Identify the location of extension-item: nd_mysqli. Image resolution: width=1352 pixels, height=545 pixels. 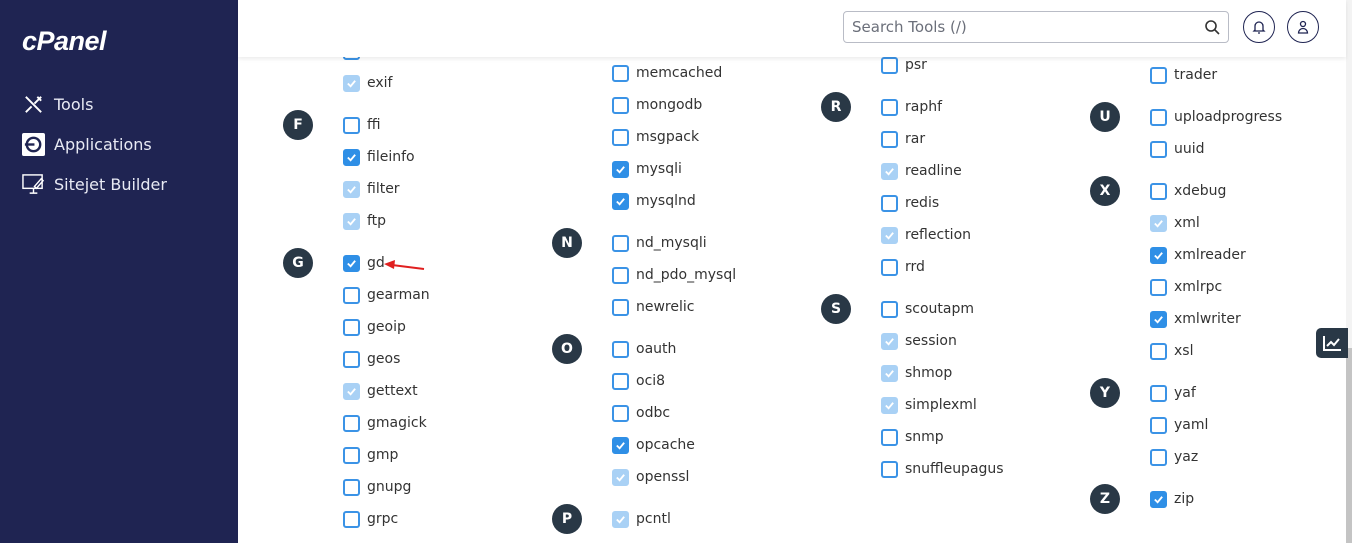
(674, 243).